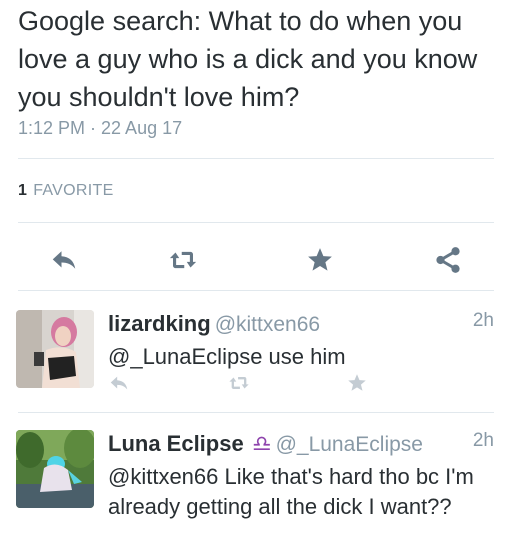 Image resolution: width=512 pixels, height=546 pixels. What do you see at coordinates (214, 324) in the screenshot?
I see `reply-header: lizardking @kittxen66` at bounding box center [214, 324].